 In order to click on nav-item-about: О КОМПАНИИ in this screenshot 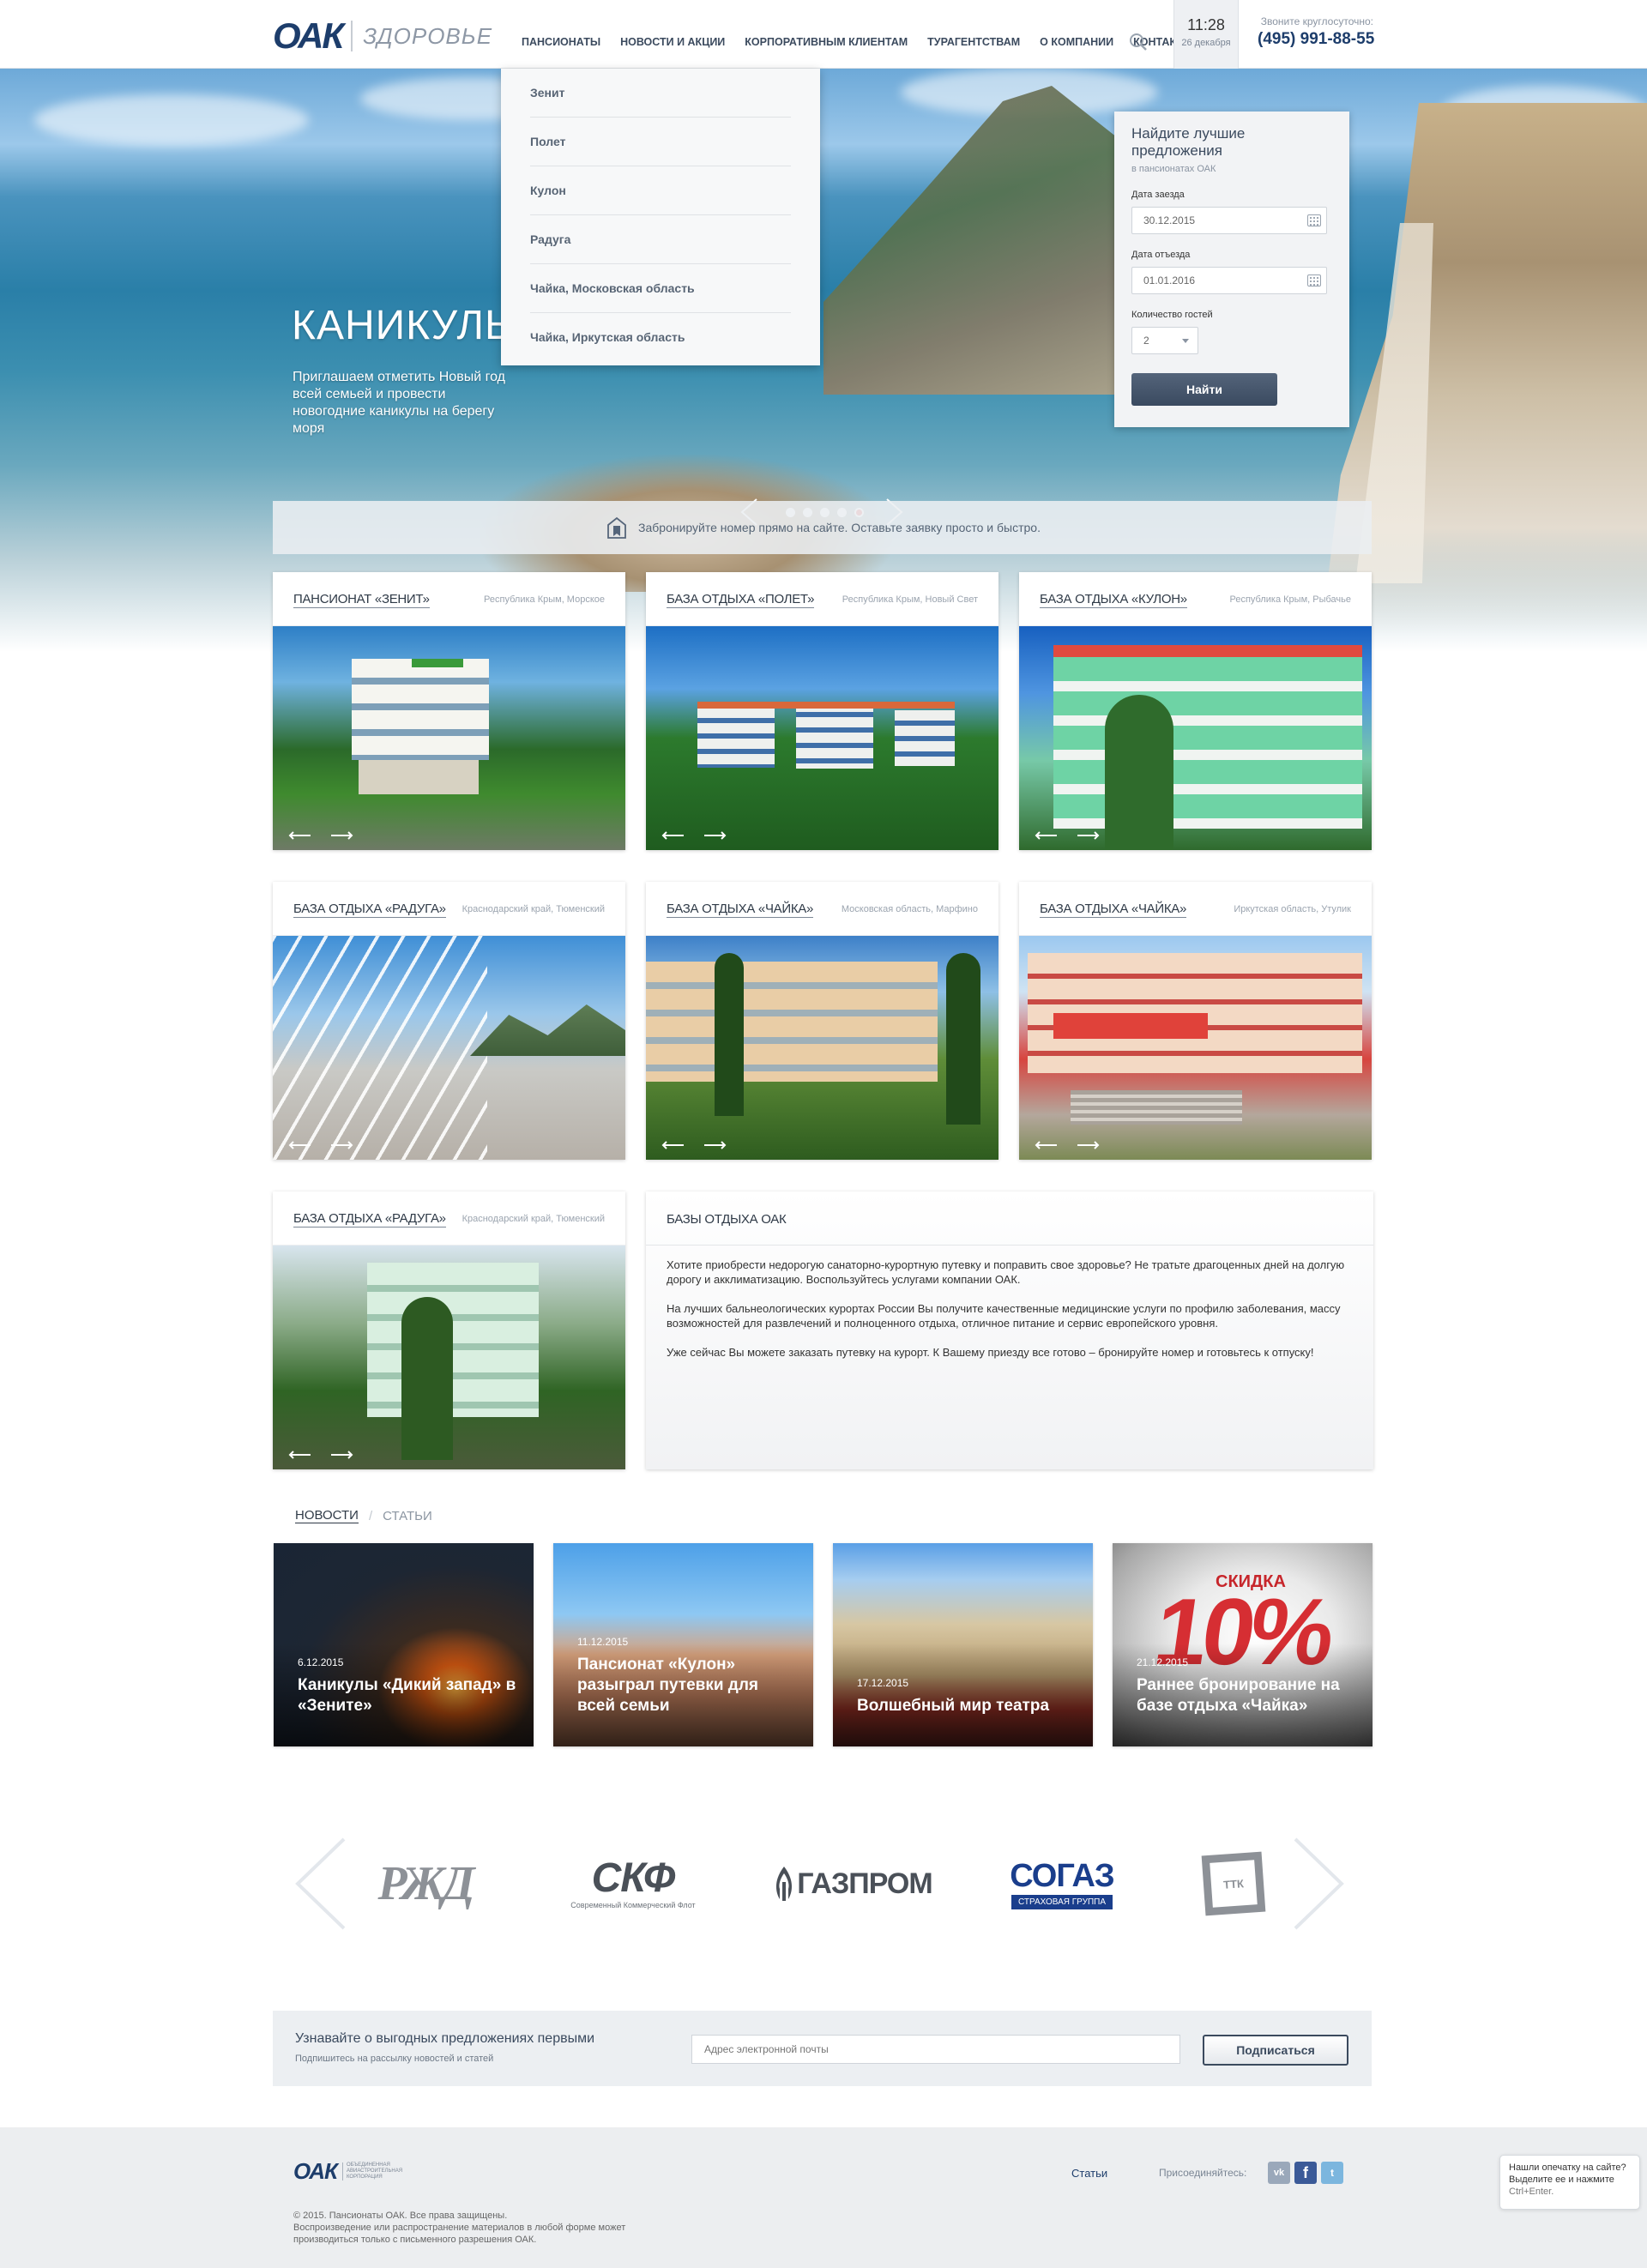, I will do `click(1077, 42)`.